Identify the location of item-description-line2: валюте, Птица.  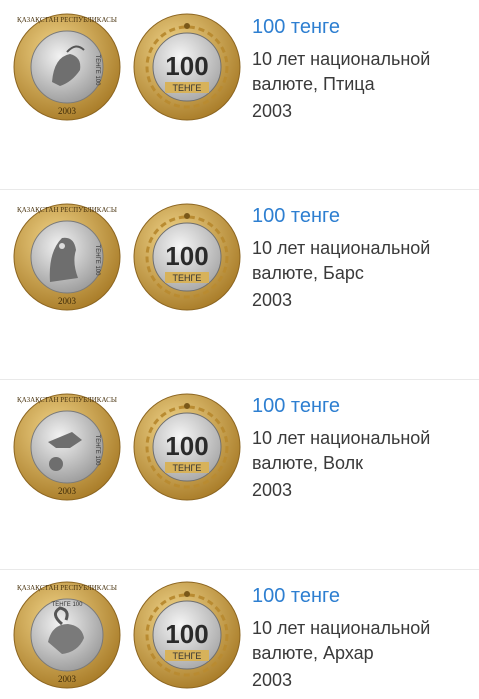
(313, 84).